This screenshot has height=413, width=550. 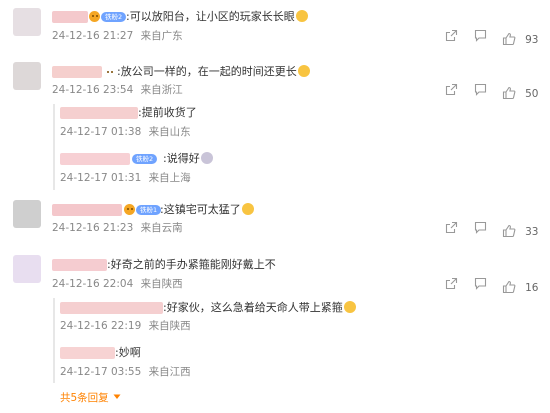 What do you see at coordinates (93, 36) in the screenshot?
I see `comment-time: 24-12-16 21:27` at bounding box center [93, 36].